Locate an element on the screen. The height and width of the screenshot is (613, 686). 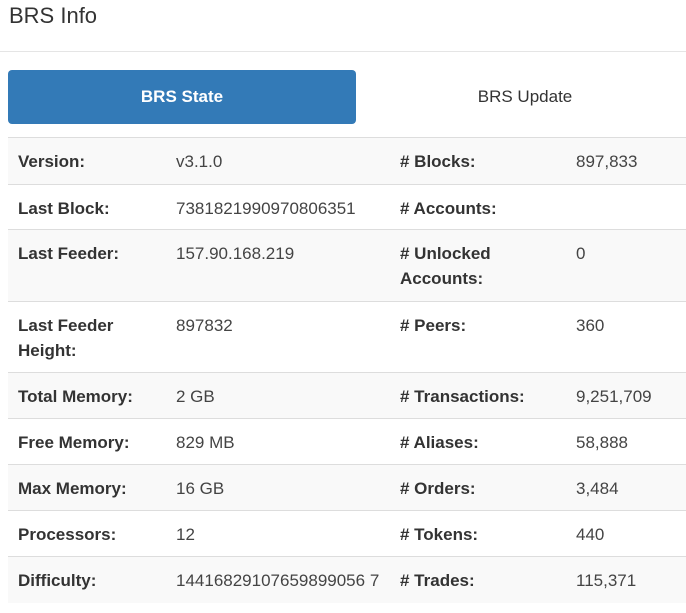
table-row: Max Memory: 16 GB # Orders: 3,484 is located at coordinates (347, 487).